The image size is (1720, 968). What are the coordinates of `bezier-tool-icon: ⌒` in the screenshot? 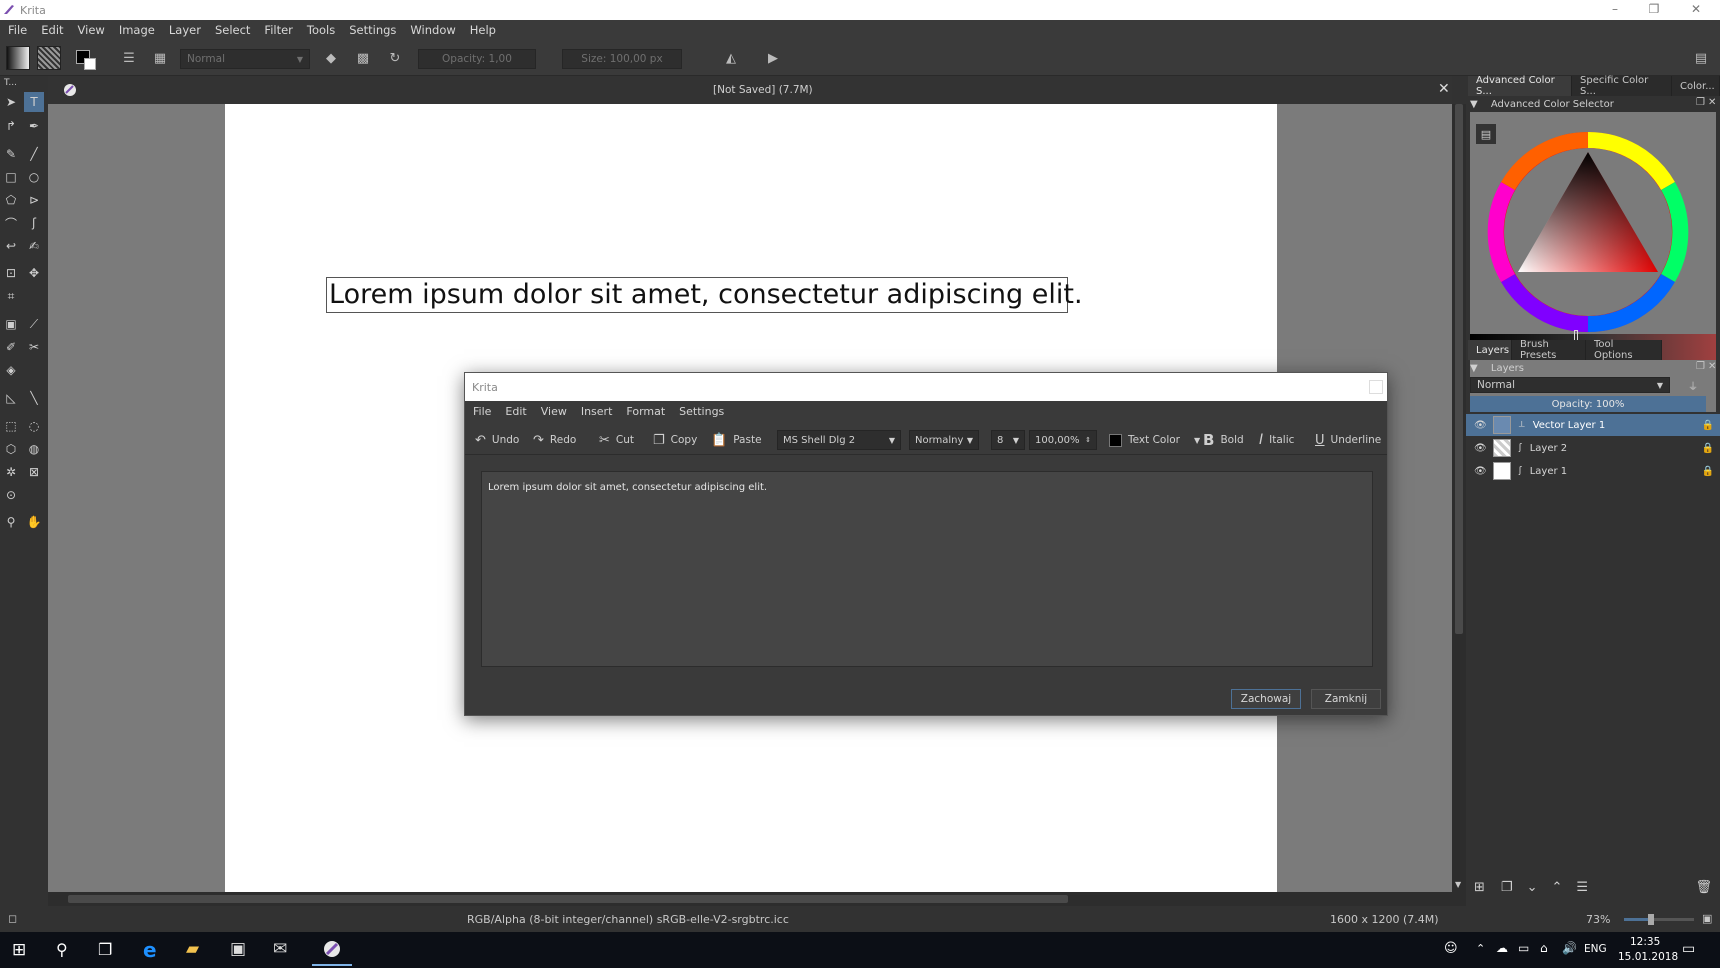 It's located at (11, 223).